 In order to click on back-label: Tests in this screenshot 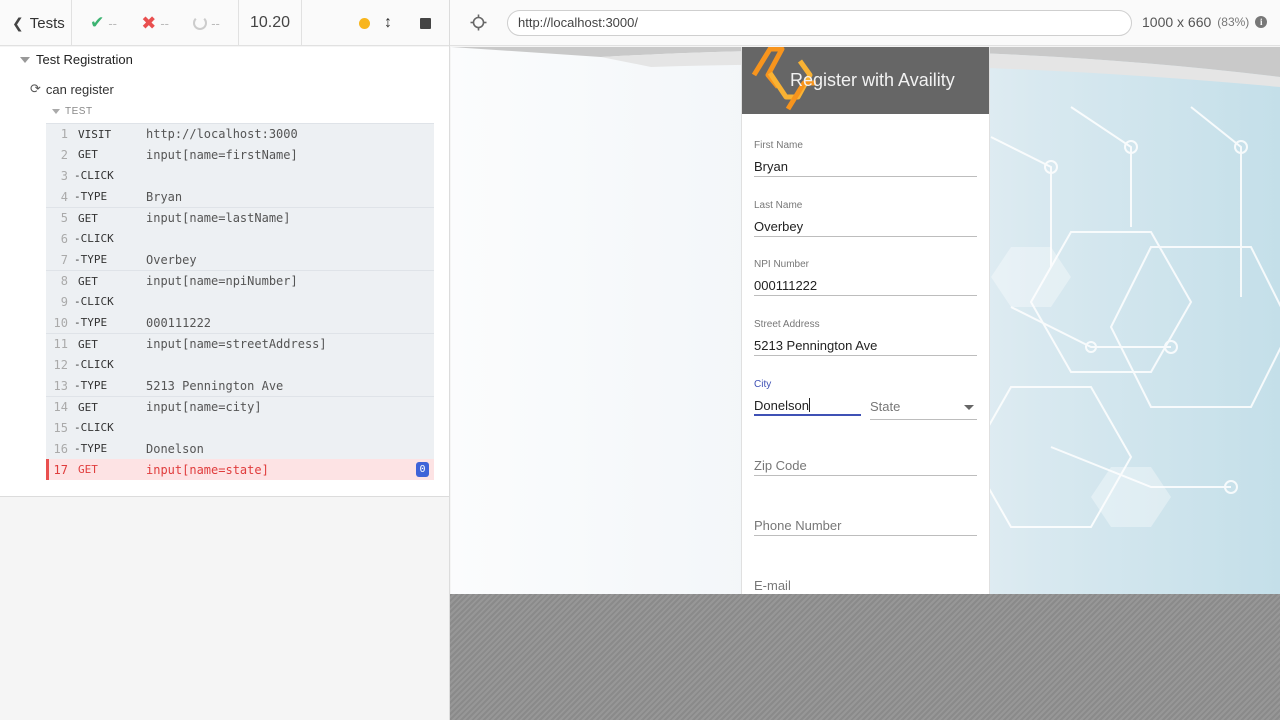, I will do `click(47, 23)`.